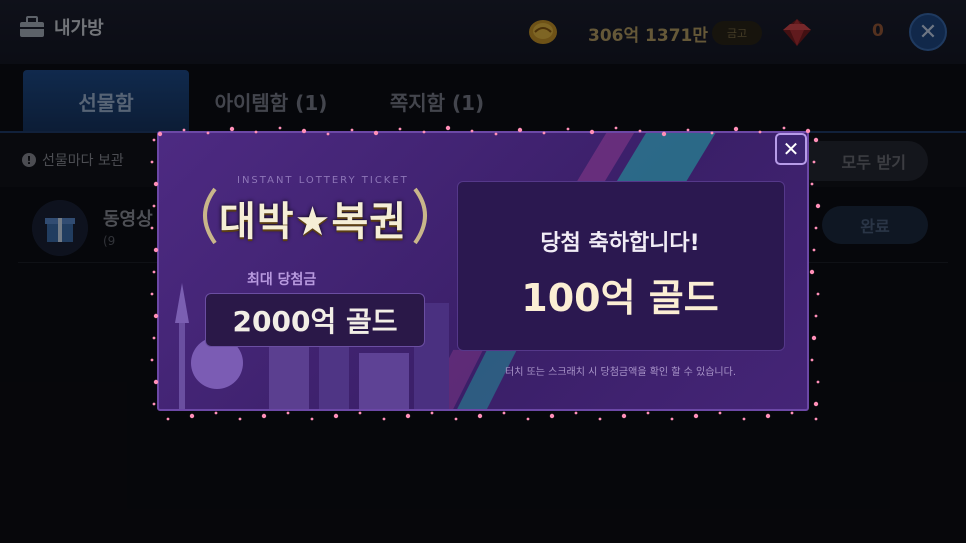 Image resolution: width=966 pixels, height=543 pixels. Describe the element at coordinates (620, 298) in the screenshot. I see `win-amount: 100억 골드` at that location.